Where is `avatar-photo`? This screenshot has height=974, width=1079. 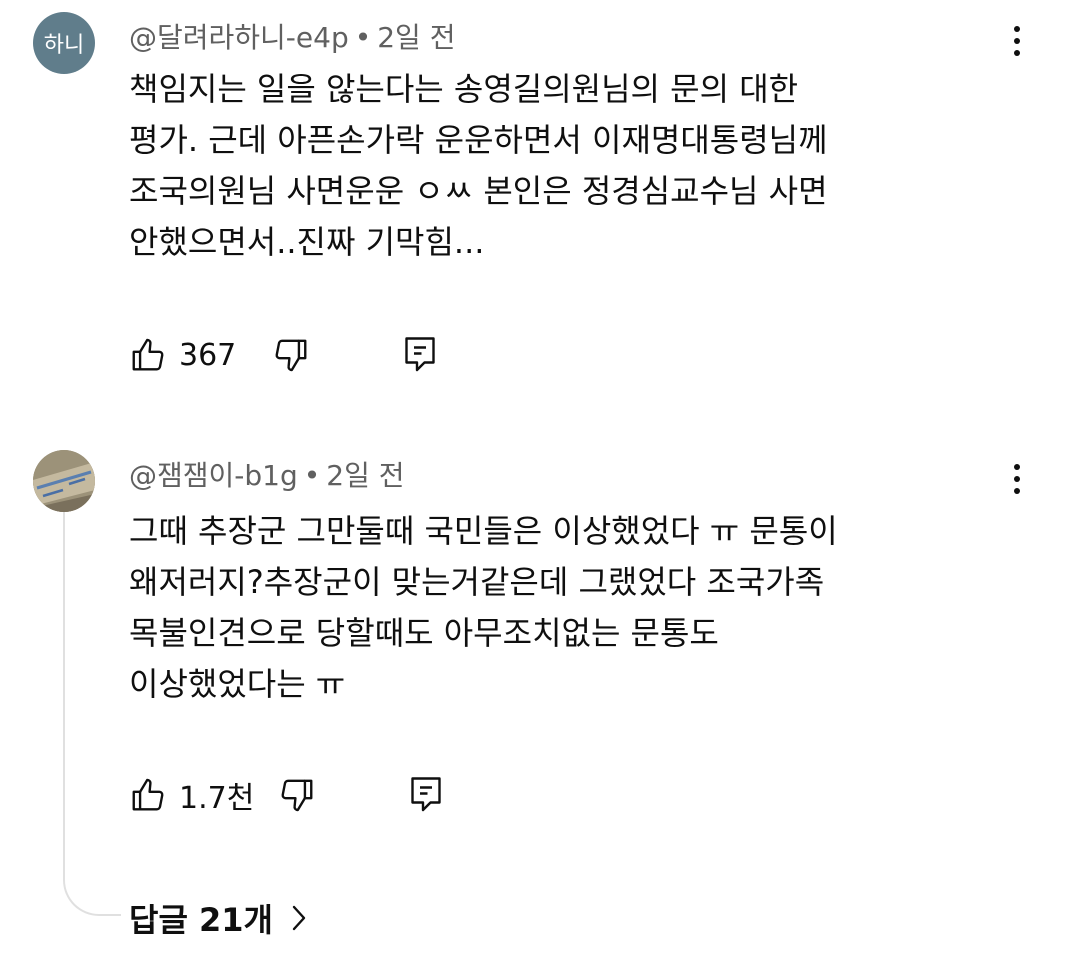
avatar-photo is located at coordinates (64, 481).